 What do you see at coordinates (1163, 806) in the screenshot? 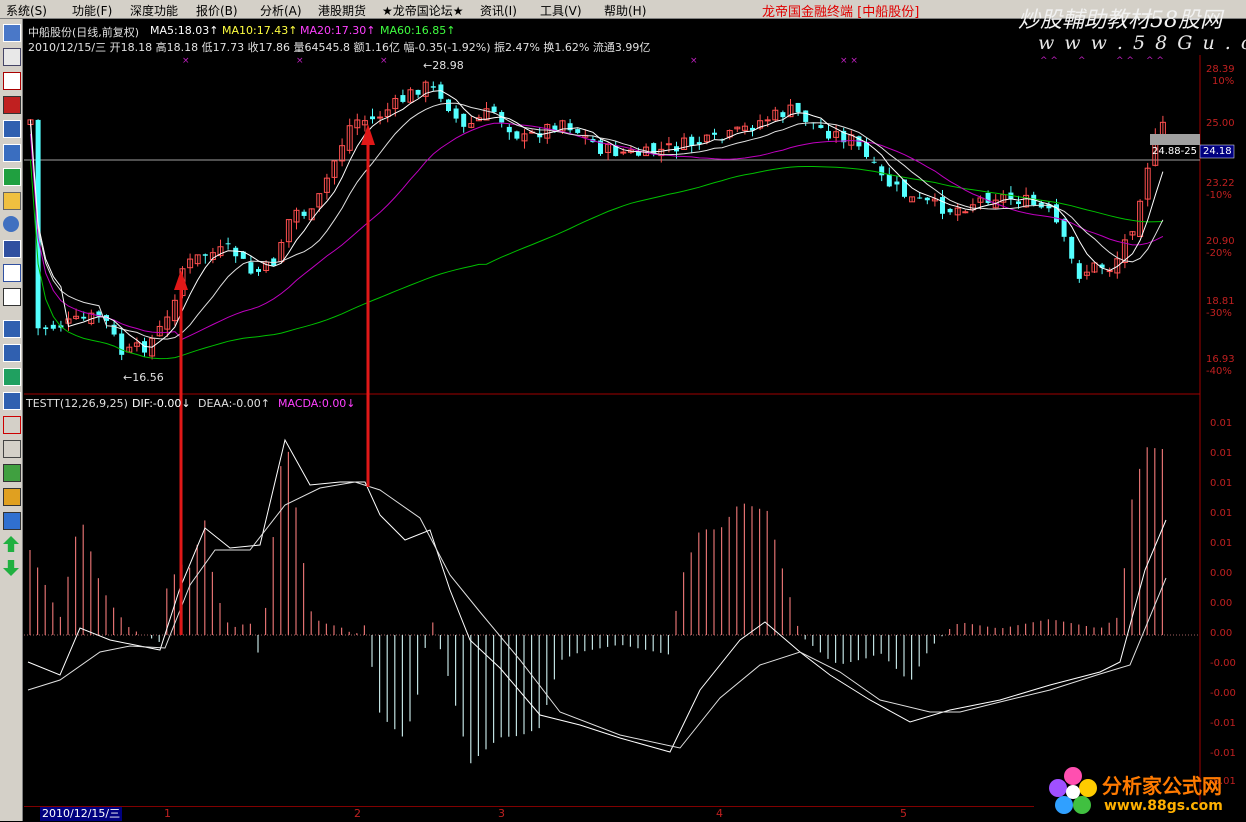
I see `logo-url: www.88gs.com` at bounding box center [1163, 806].